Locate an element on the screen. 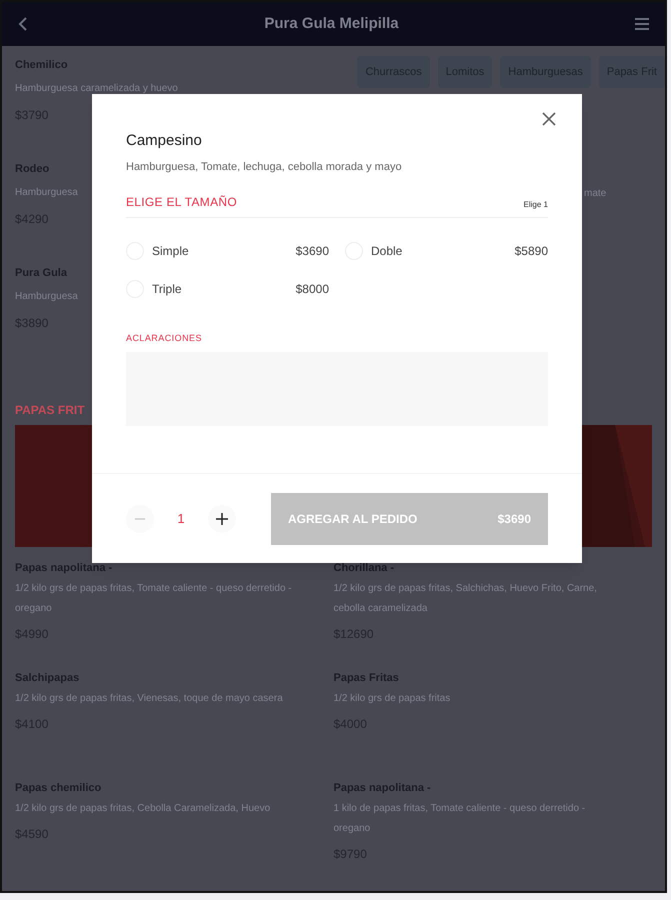  size-option: Doble $5890 is located at coordinates (446, 251).